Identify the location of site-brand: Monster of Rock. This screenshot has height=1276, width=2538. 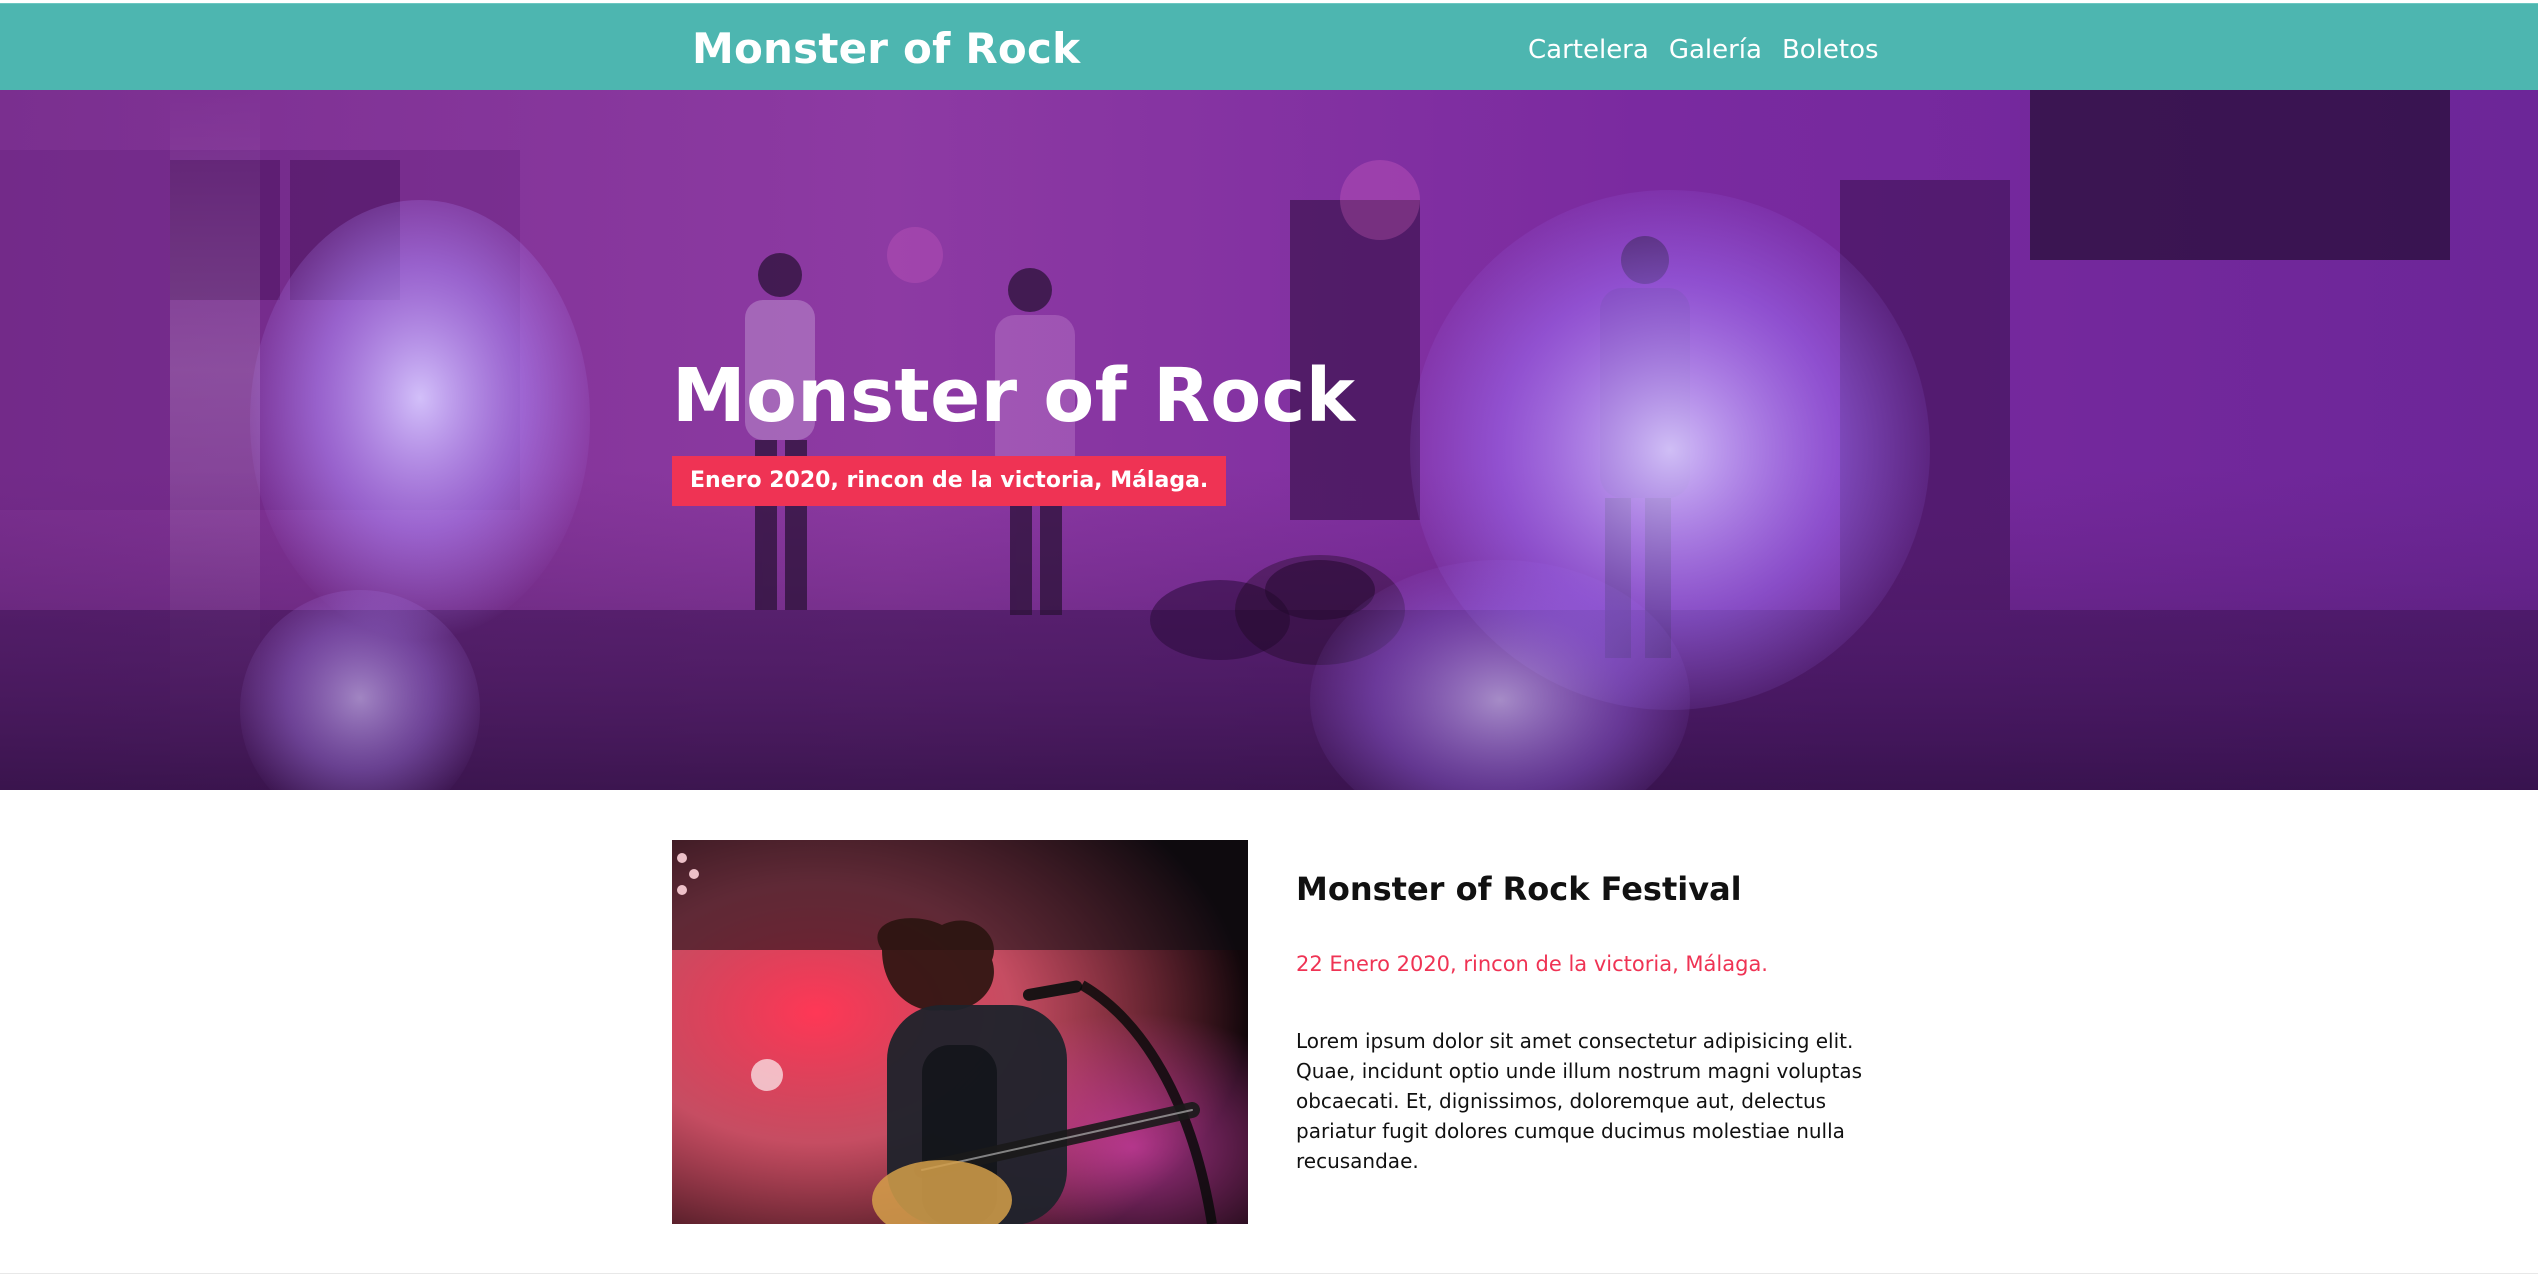
(886, 48).